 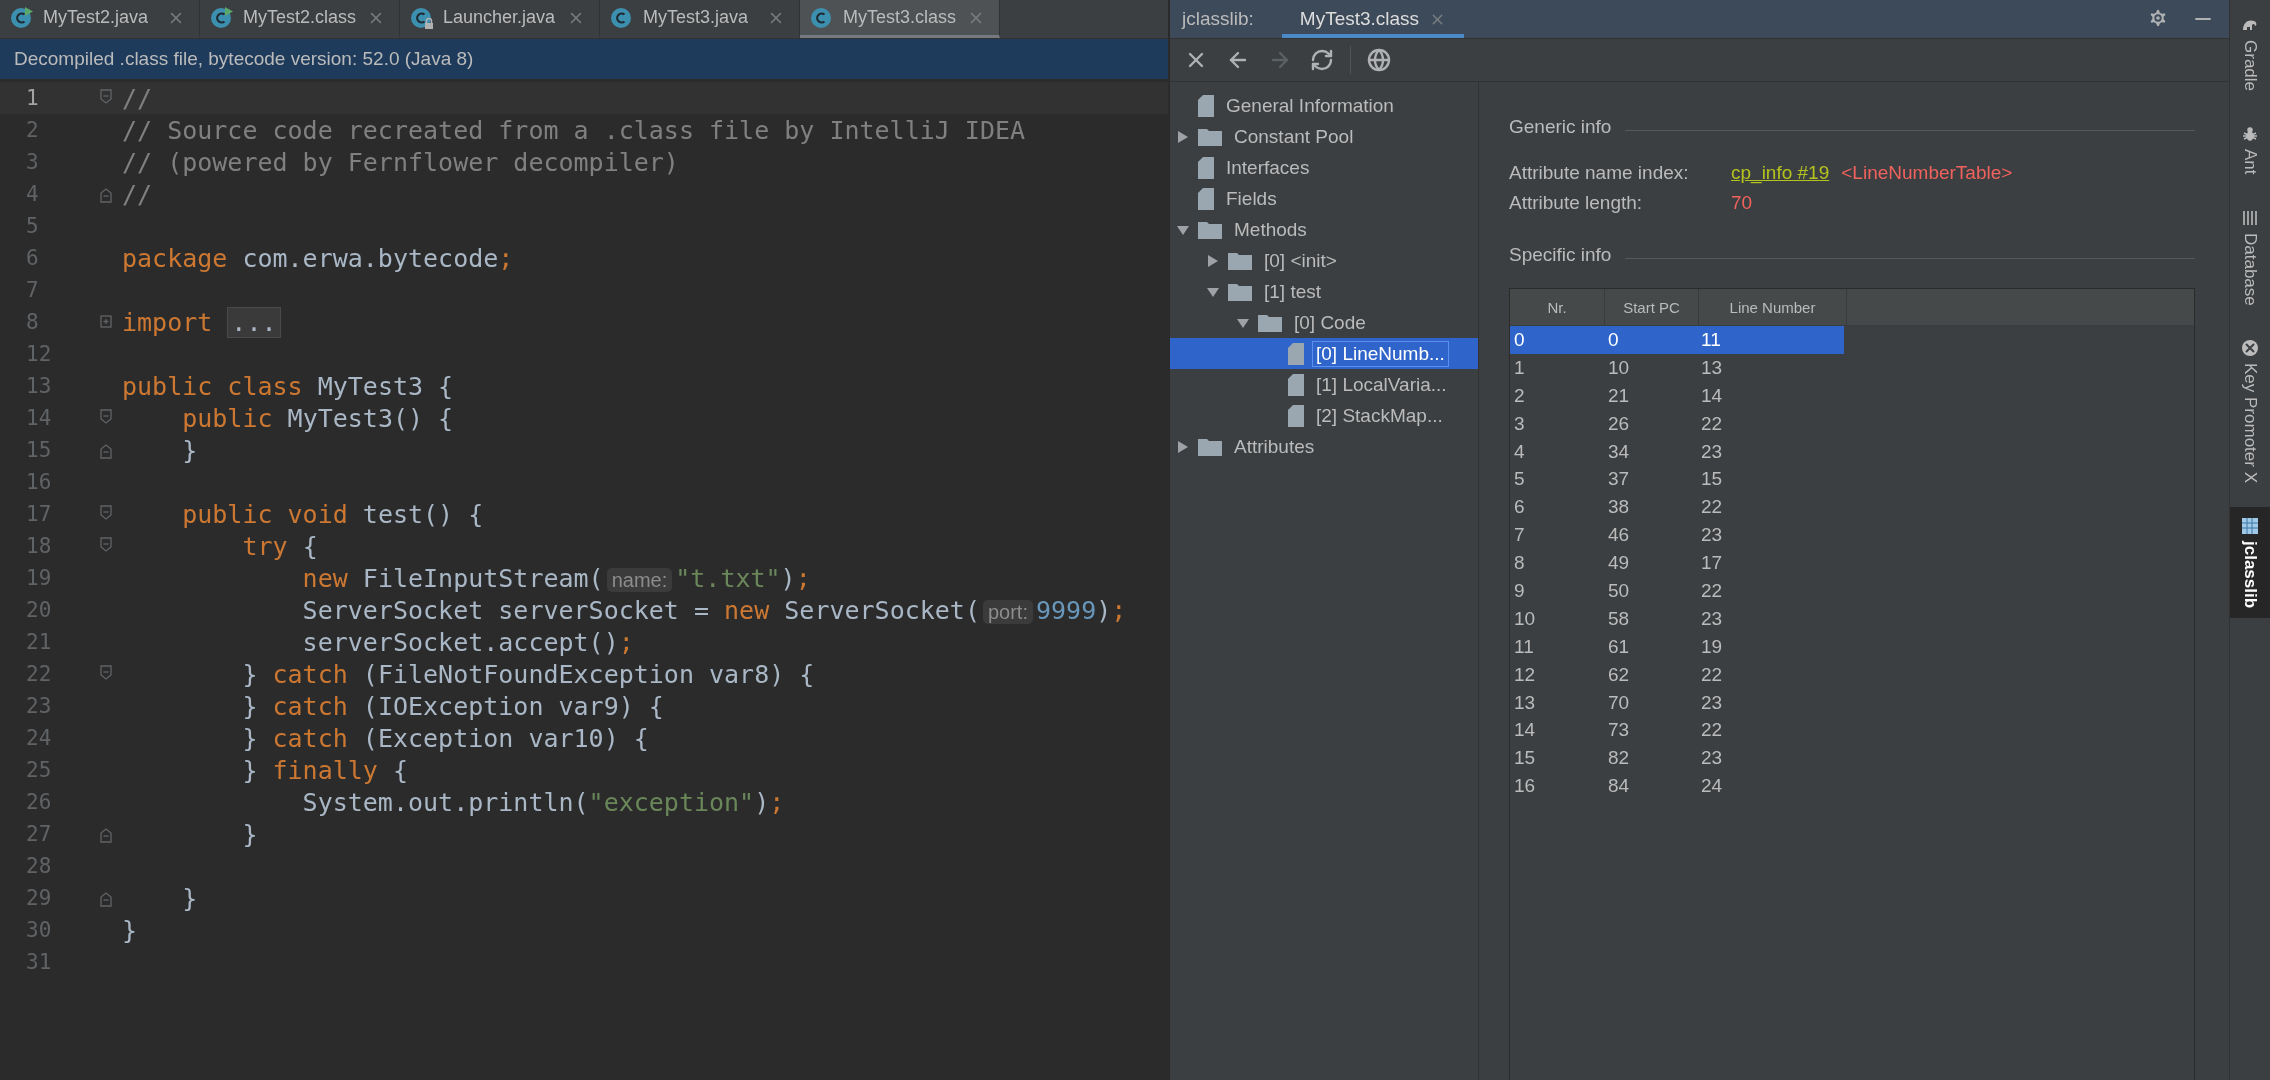 What do you see at coordinates (1619, 758) in the screenshot?
I see `table-cell-text: 82` at bounding box center [1619, 758].